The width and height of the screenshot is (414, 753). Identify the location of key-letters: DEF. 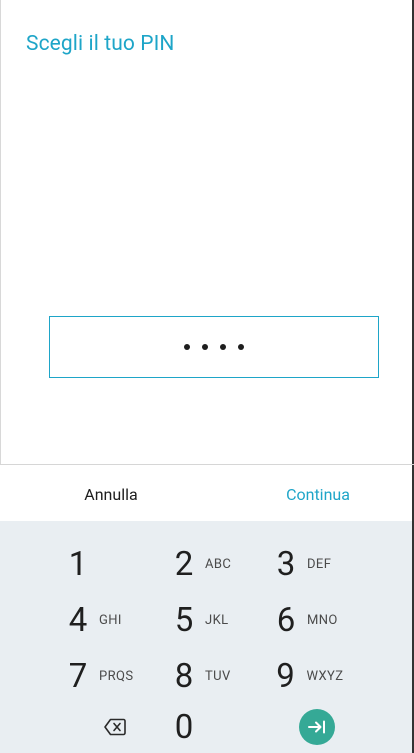
(319, 564).